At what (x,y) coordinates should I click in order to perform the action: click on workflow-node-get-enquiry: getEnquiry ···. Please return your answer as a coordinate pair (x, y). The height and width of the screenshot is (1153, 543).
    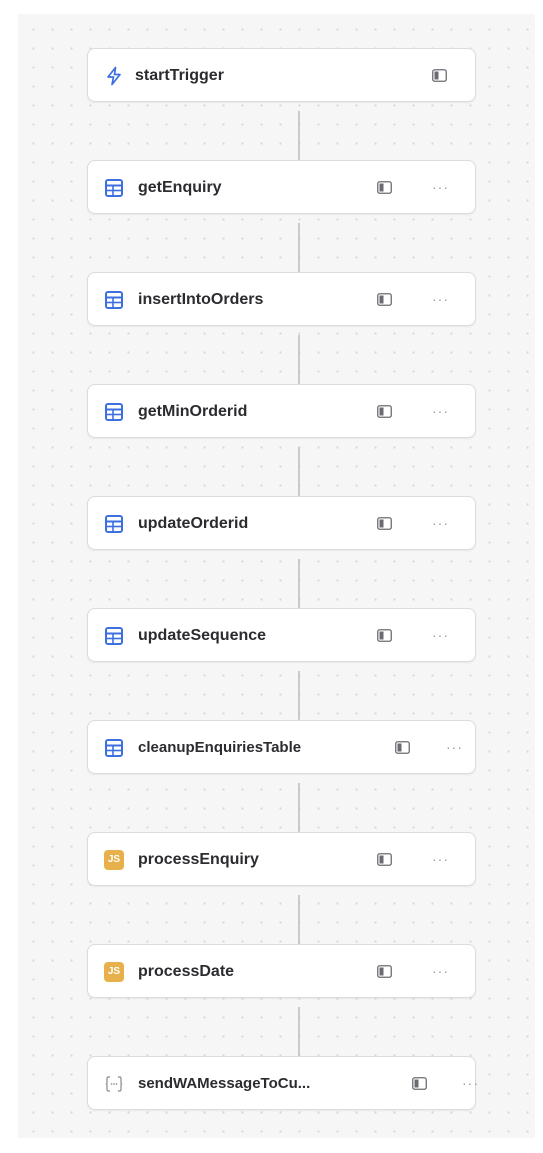
    Looking at the image, I should click on (281, 187).